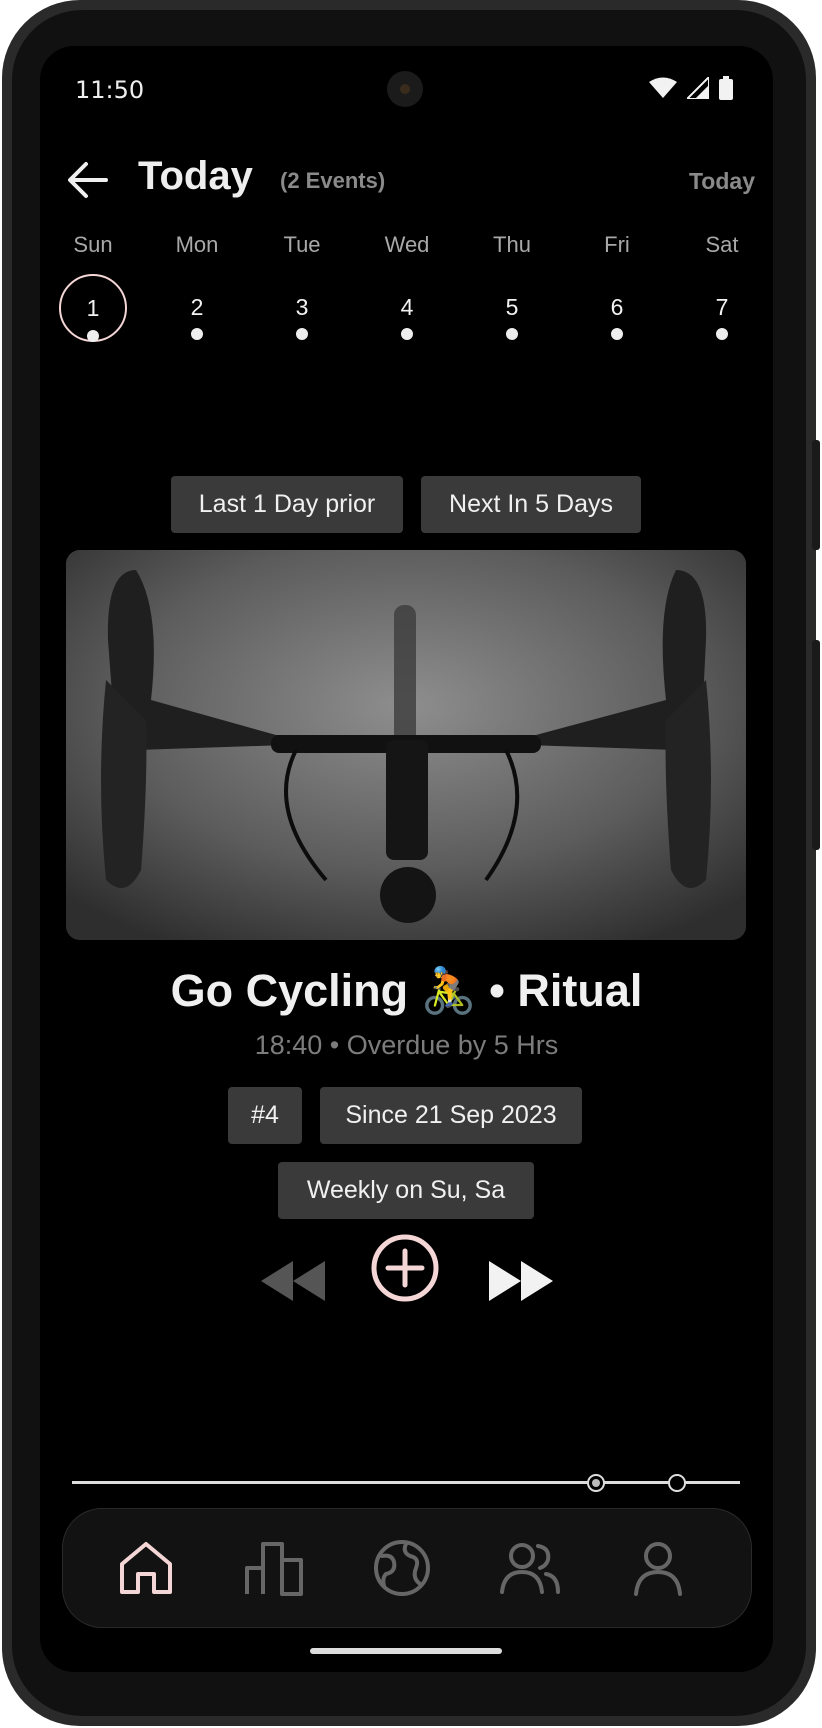 The height and width of the screenshot is (1728, 822). What do you see at coordinates (698, 88) in the screenshot?
I see `signal-icon` at bounding box center [698, 88].